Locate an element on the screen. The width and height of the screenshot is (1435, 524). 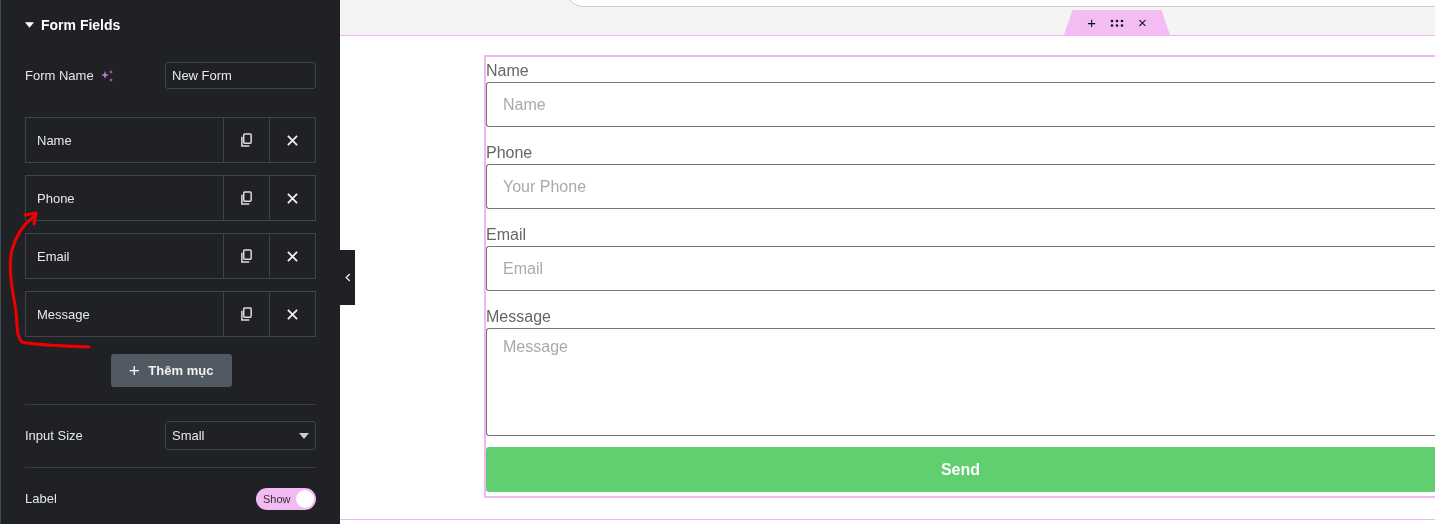
drag-grip-icon is located at coordinates (1117, 22).